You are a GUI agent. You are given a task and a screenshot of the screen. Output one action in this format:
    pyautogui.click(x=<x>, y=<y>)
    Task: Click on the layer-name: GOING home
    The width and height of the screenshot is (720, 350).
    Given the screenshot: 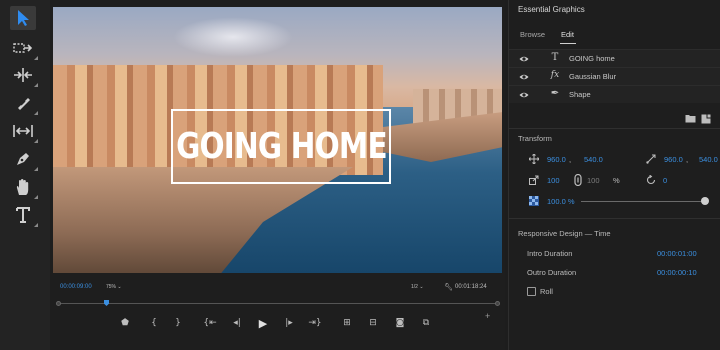 What is the action you would take?
    pyautogui.click(x=592, y=58)
    